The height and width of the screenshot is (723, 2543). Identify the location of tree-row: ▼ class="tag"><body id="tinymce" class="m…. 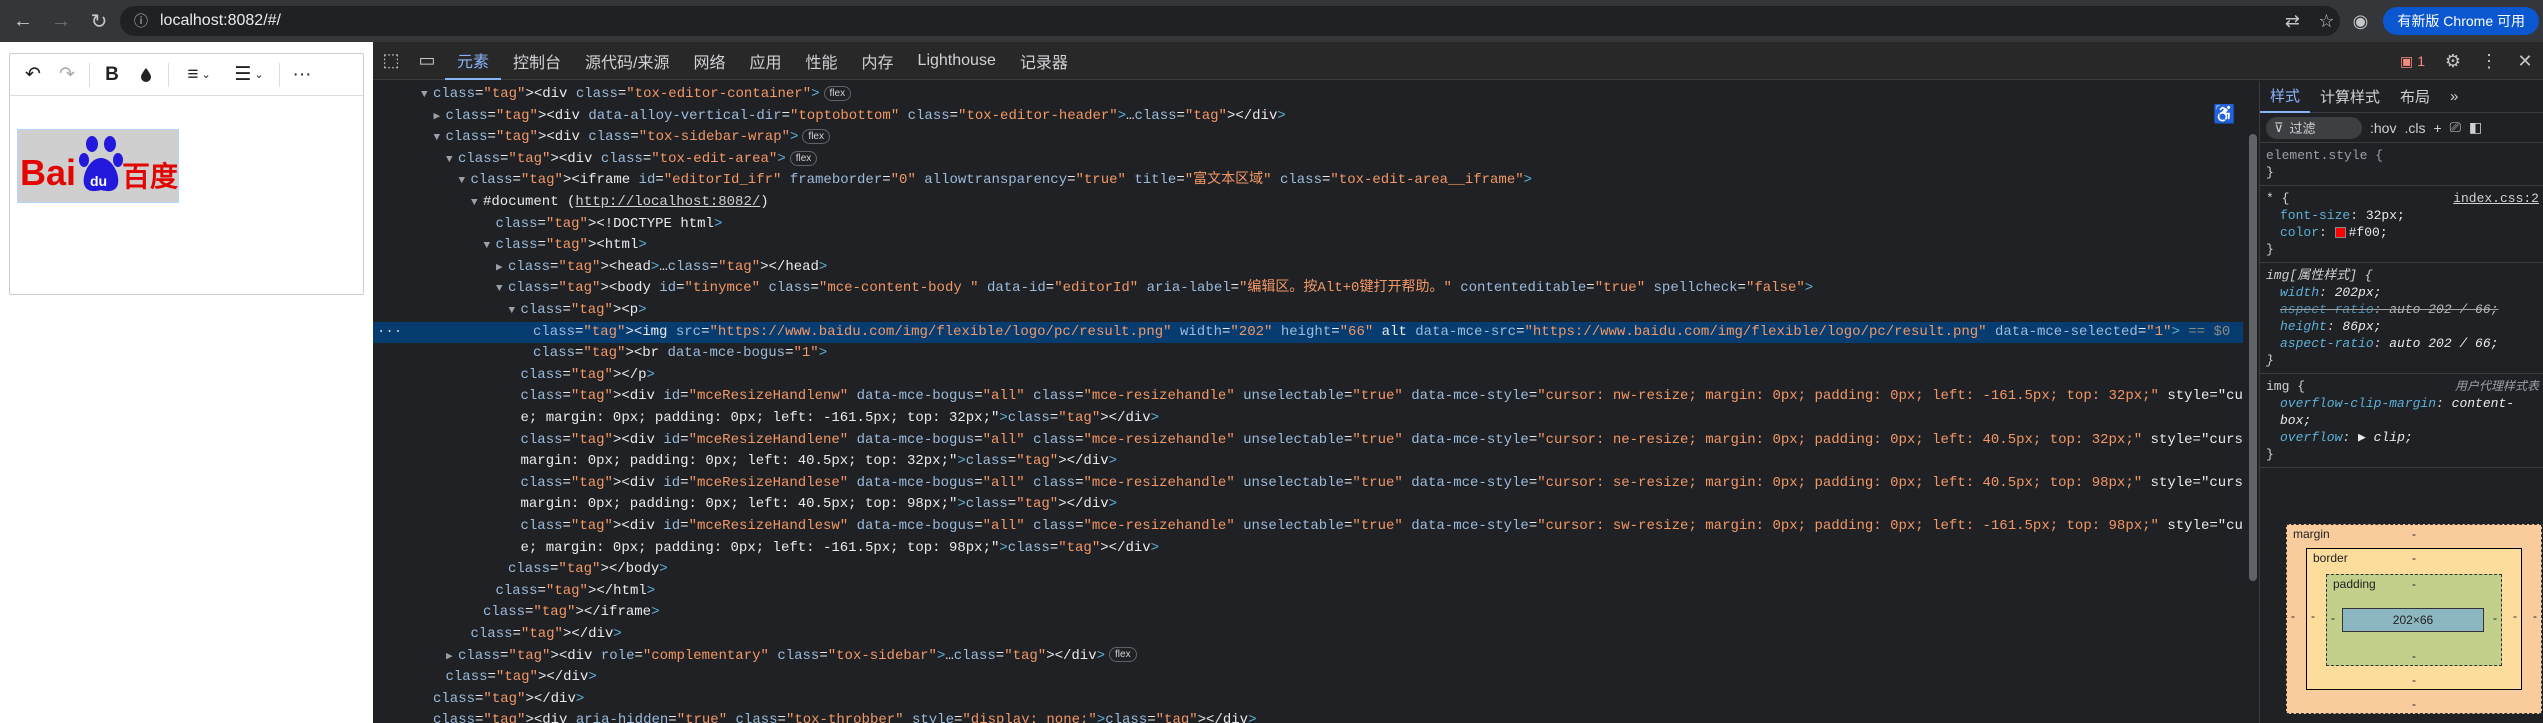
(1308, 289).